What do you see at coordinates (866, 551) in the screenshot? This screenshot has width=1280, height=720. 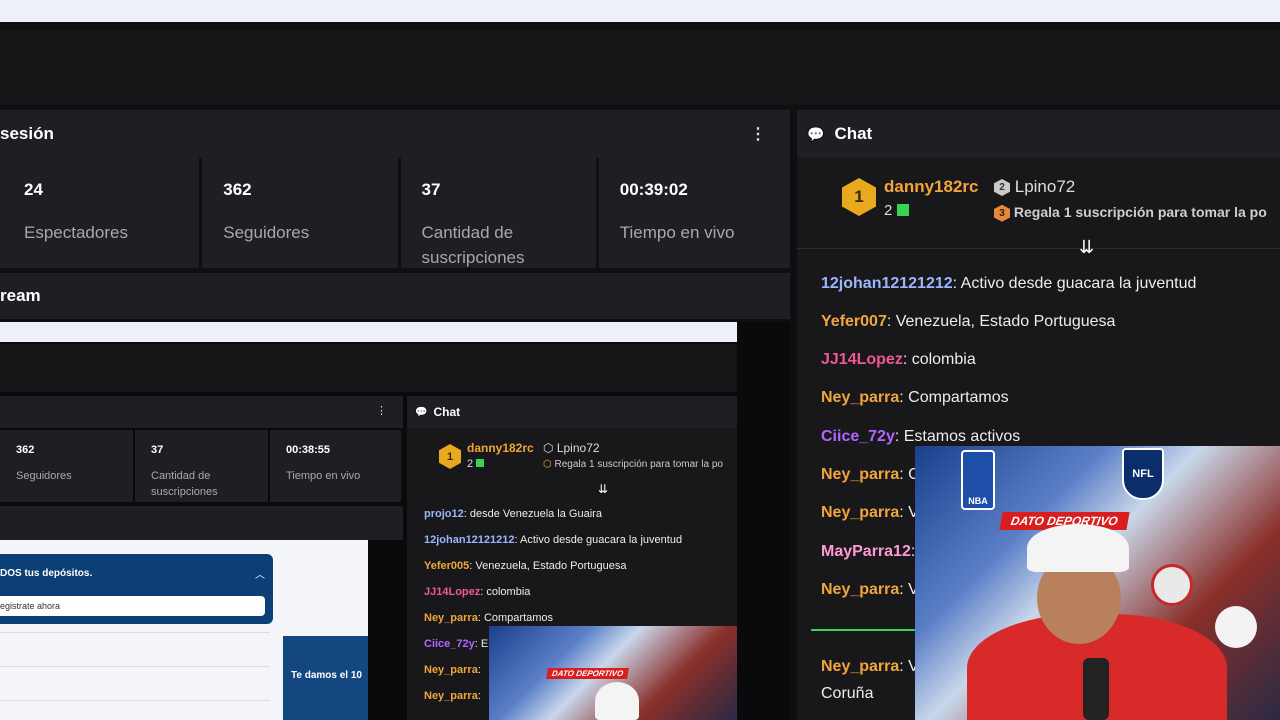 I see `chat-username: MayParra12` at bounding box center [866, 551].